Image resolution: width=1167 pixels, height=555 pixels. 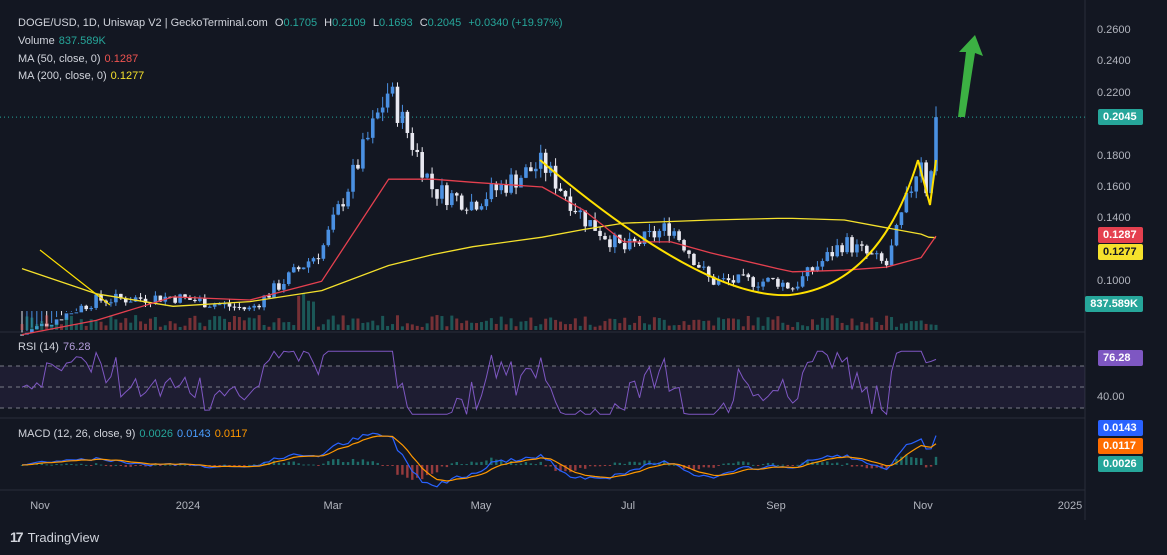 What do you see at coordinates (54, 537) in the screenshot?
I see `tradingview-brand: 17 TradingView` at bounding box center [54, 537].